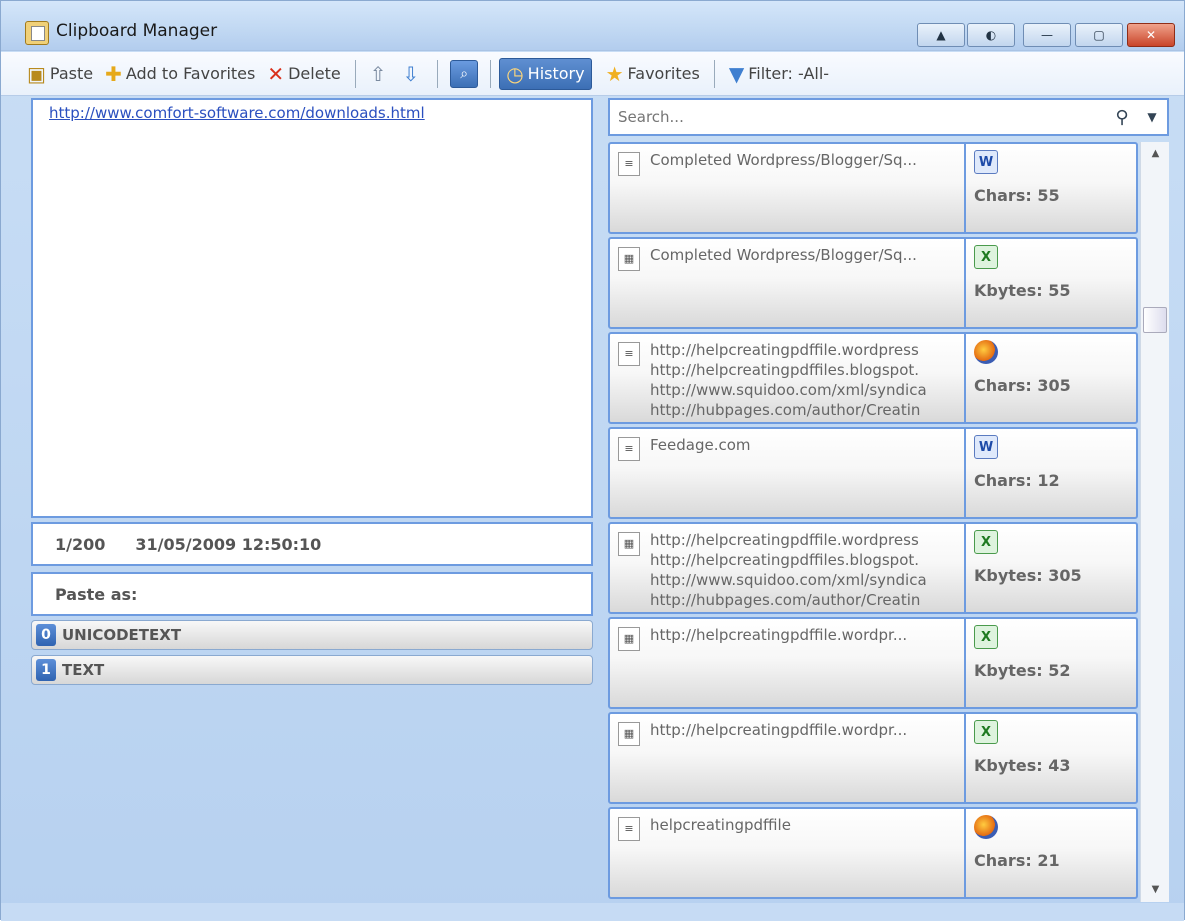  What do you see at coordinates (83, 670) in the screenshot?
I see `format-name: TEXT` at bounding box center [83, 670].